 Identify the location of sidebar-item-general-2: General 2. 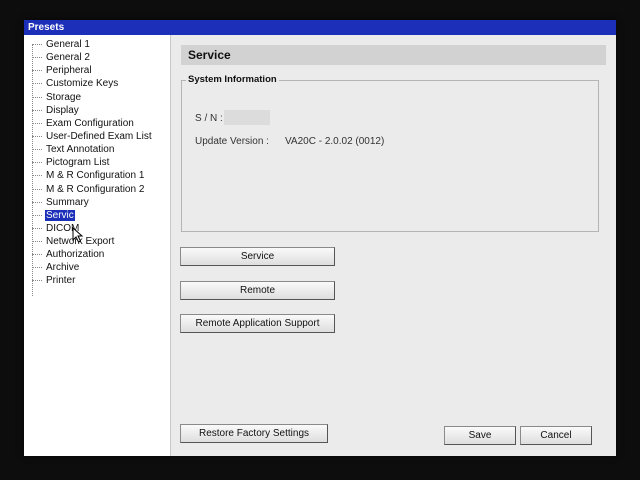
(61, 57).